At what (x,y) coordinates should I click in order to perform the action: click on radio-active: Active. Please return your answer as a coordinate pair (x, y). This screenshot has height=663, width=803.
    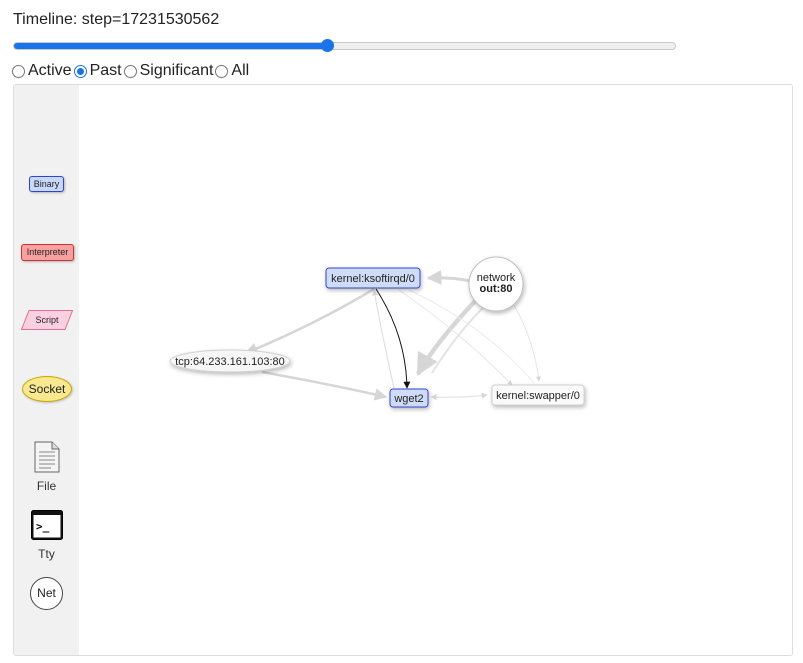
    Looking at the image, I should click on (42, 71).